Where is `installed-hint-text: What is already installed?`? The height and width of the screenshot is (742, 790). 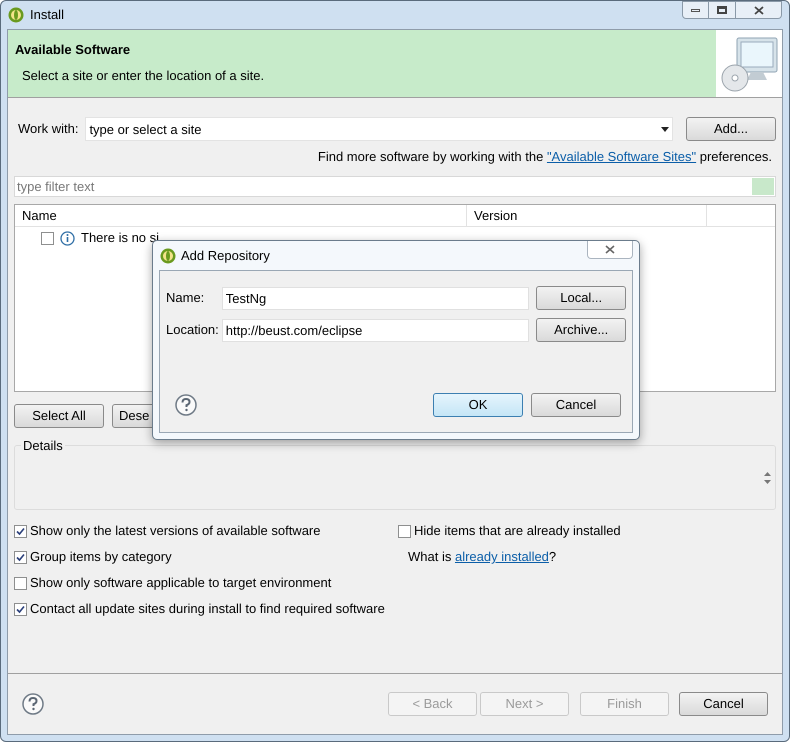
installed-hint-text: What is already installed? is located at coordinates (482, 557).